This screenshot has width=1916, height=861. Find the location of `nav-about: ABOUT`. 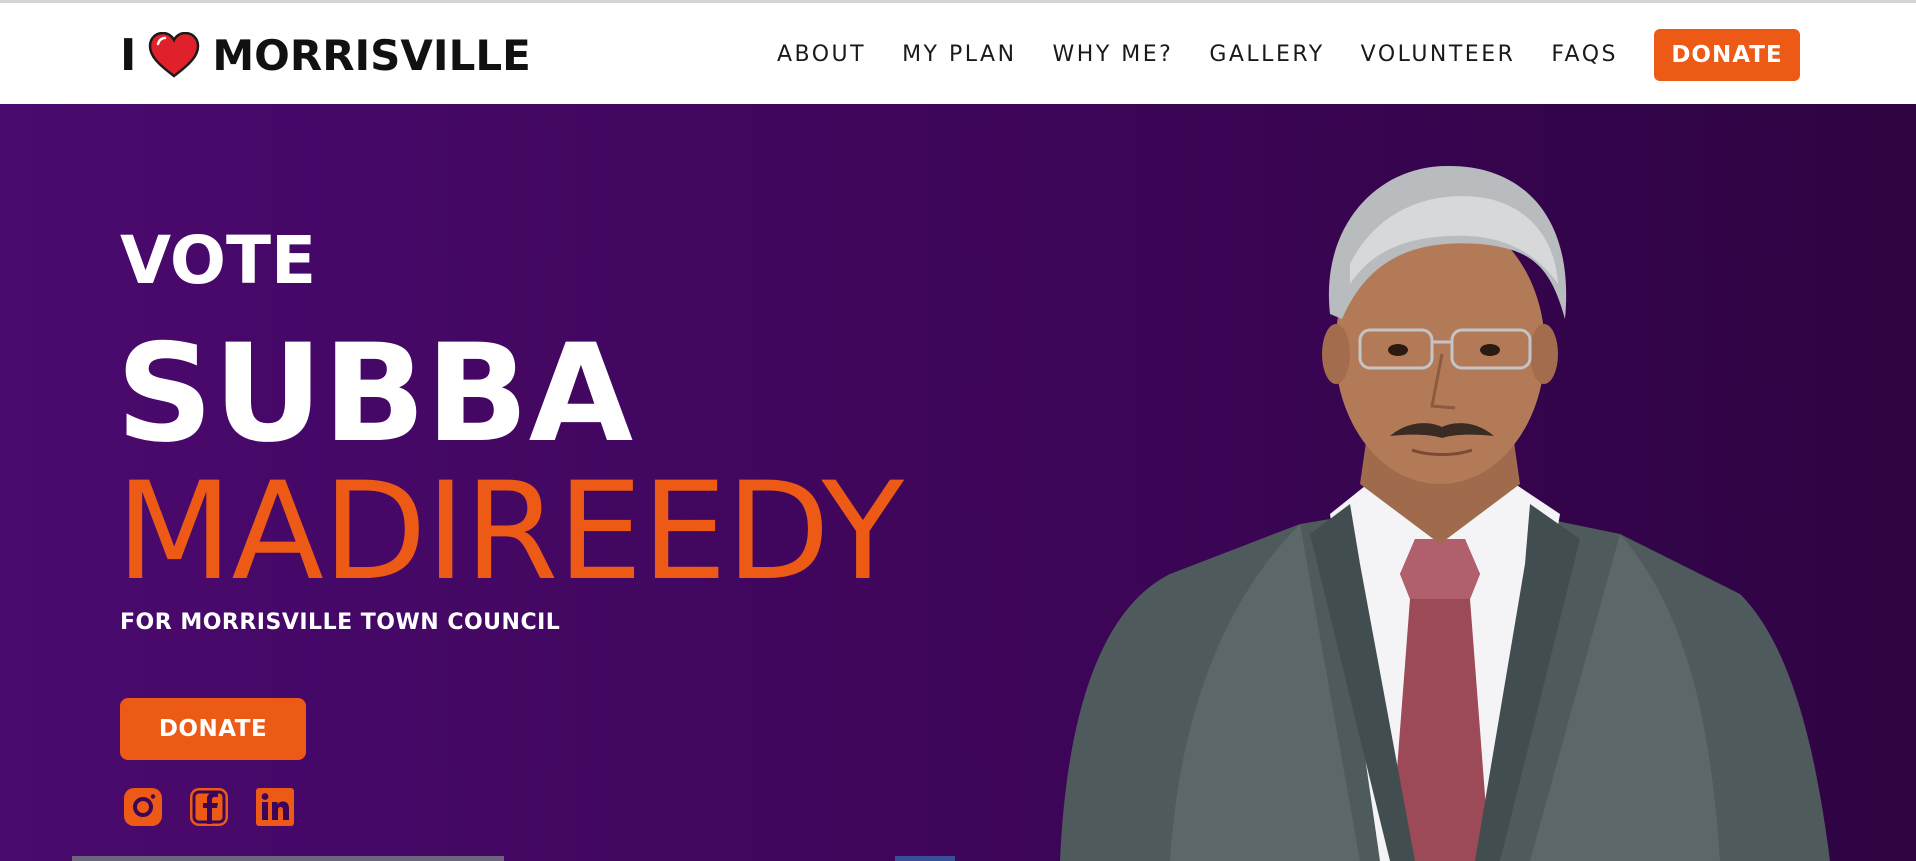

nav-about: ABOUT is located at coordinates (821, 55).